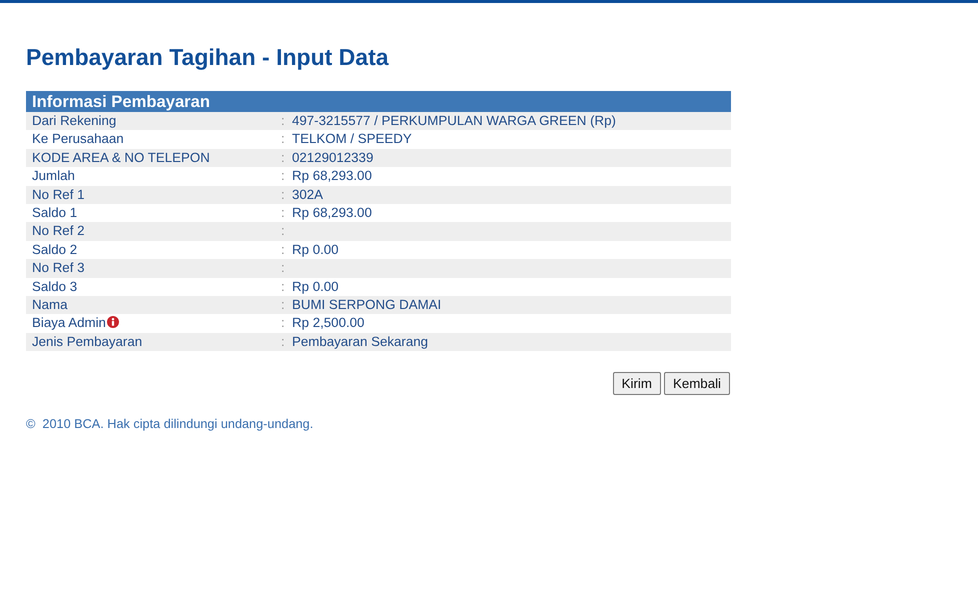 The image size is (978, 601). I want to click on field-value: 302A, so click(308, 195).